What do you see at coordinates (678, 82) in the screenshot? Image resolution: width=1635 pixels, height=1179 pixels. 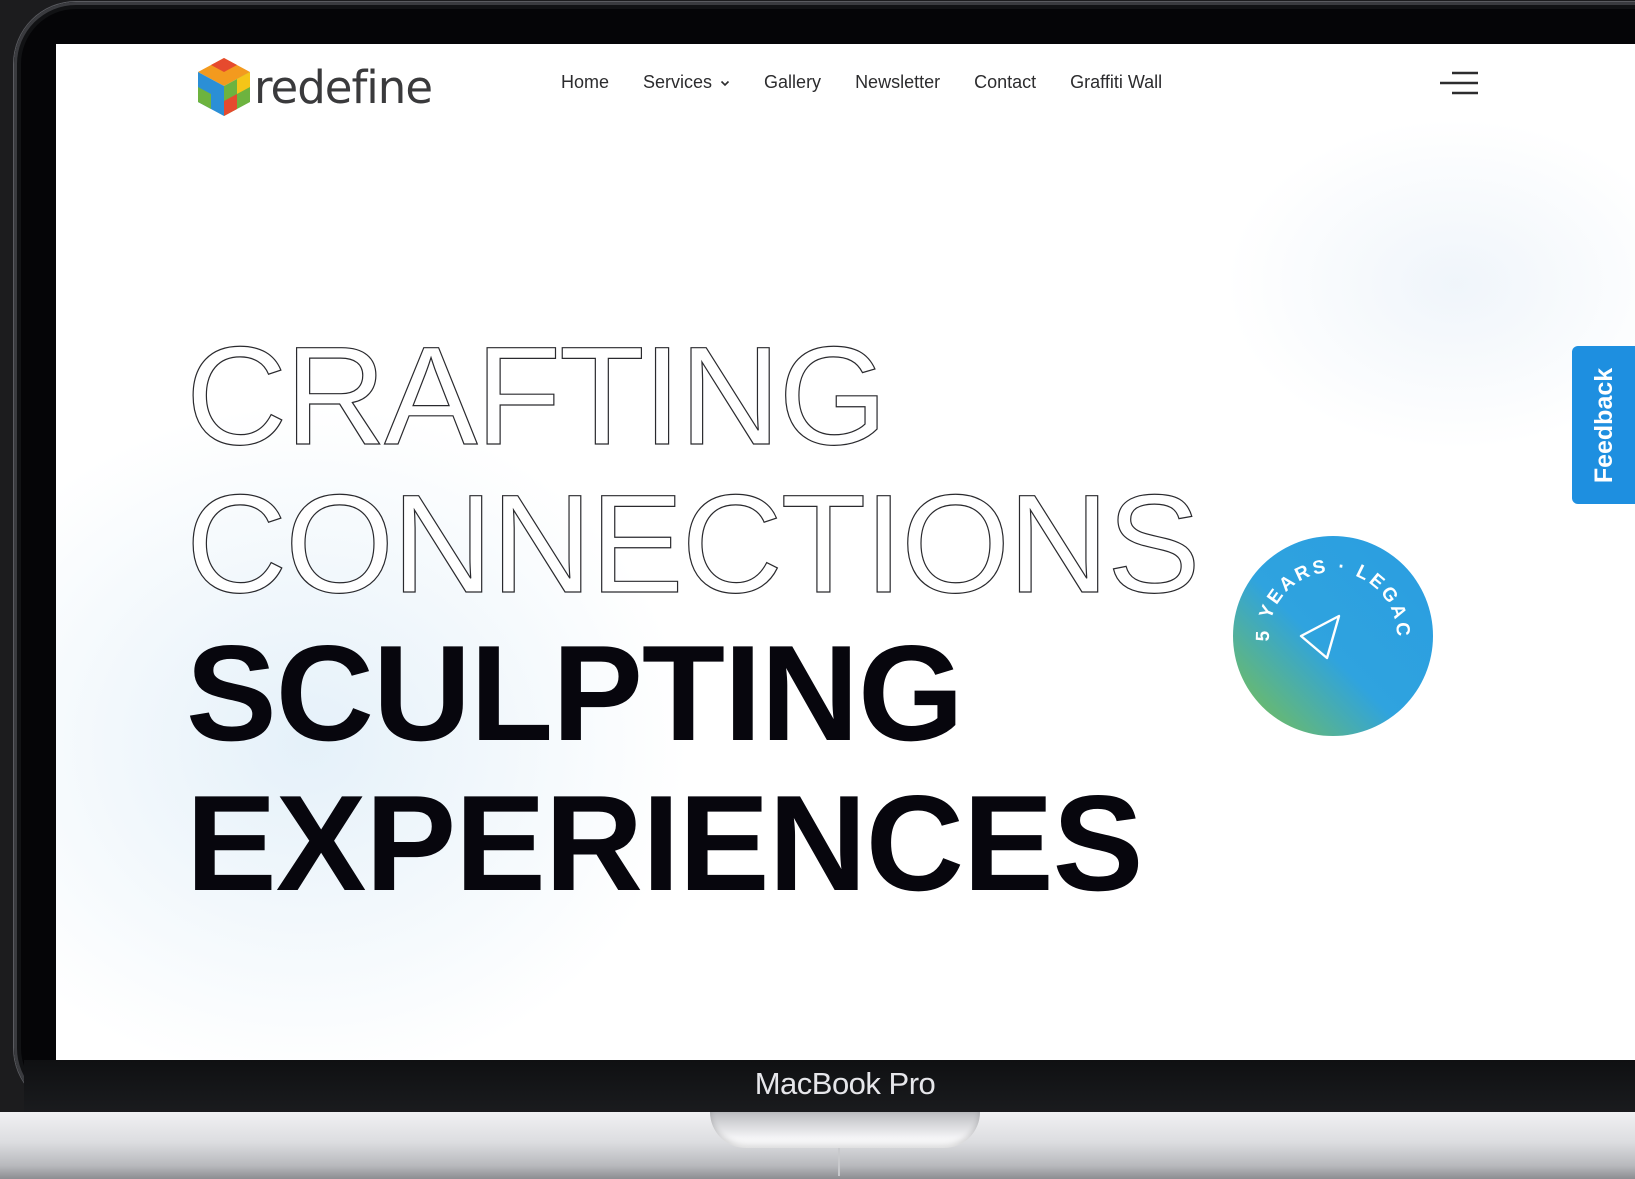 I see `nav-services-label: Services` at bounding box center [678, 82].